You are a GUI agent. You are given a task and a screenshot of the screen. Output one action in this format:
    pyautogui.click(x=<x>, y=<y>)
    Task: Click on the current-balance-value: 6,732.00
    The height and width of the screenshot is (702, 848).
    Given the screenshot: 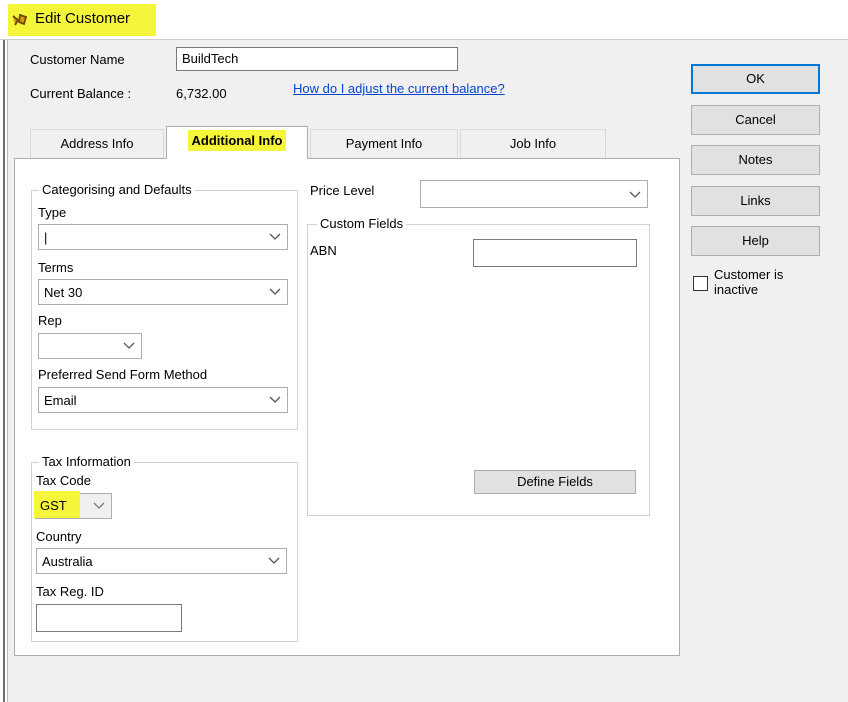 What is the action you would take?
    pyautogui.click(x=201, y=93)
    